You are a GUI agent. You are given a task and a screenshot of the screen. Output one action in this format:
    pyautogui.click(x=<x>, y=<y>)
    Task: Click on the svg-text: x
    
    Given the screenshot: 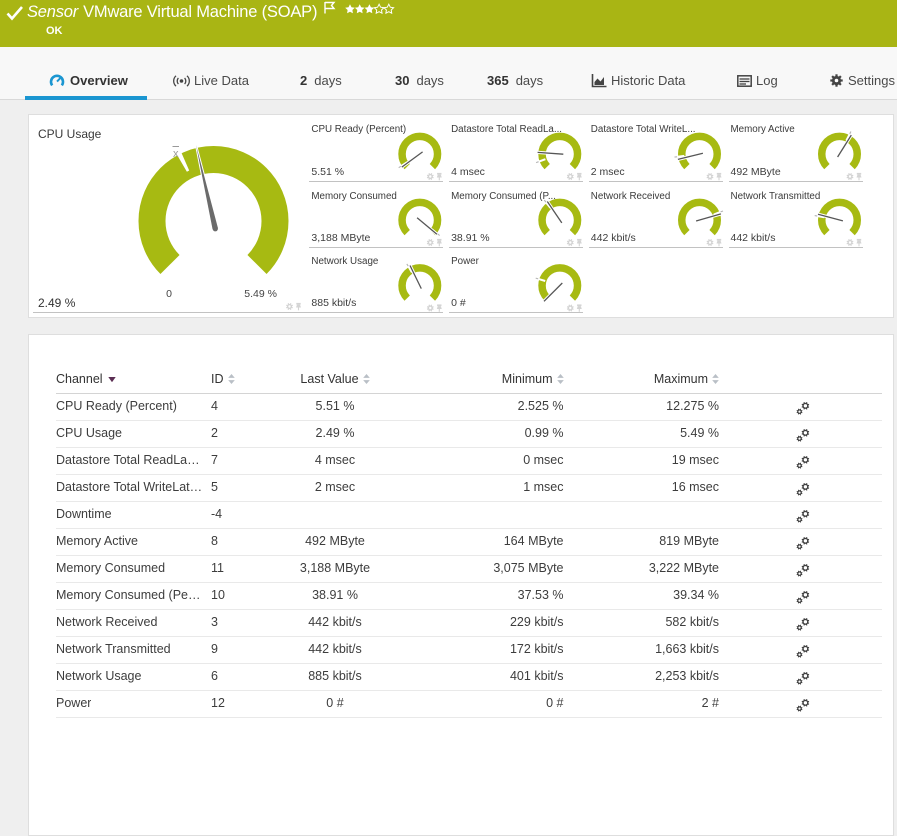 What is the action you would take?
    pyautogui.click(x=176, y=154)
    